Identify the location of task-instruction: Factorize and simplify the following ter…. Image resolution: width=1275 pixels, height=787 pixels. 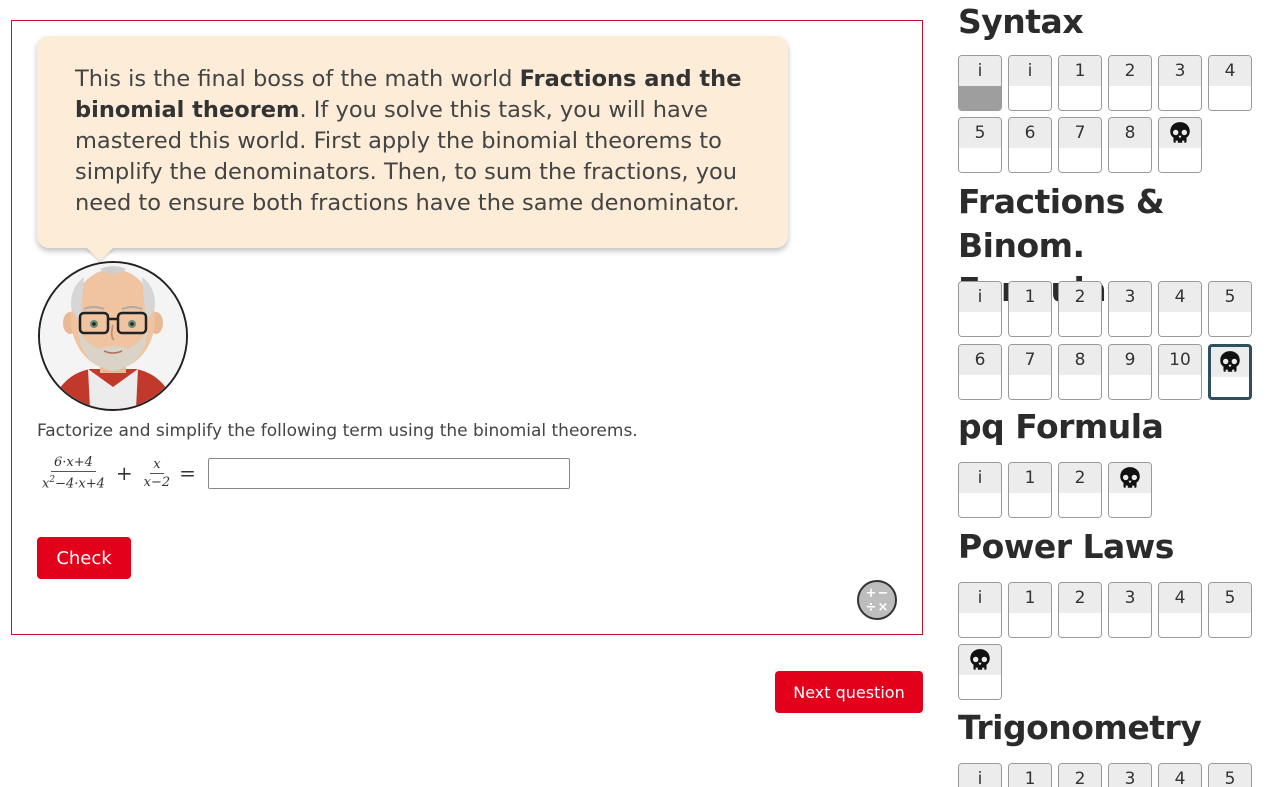
(337, 431).